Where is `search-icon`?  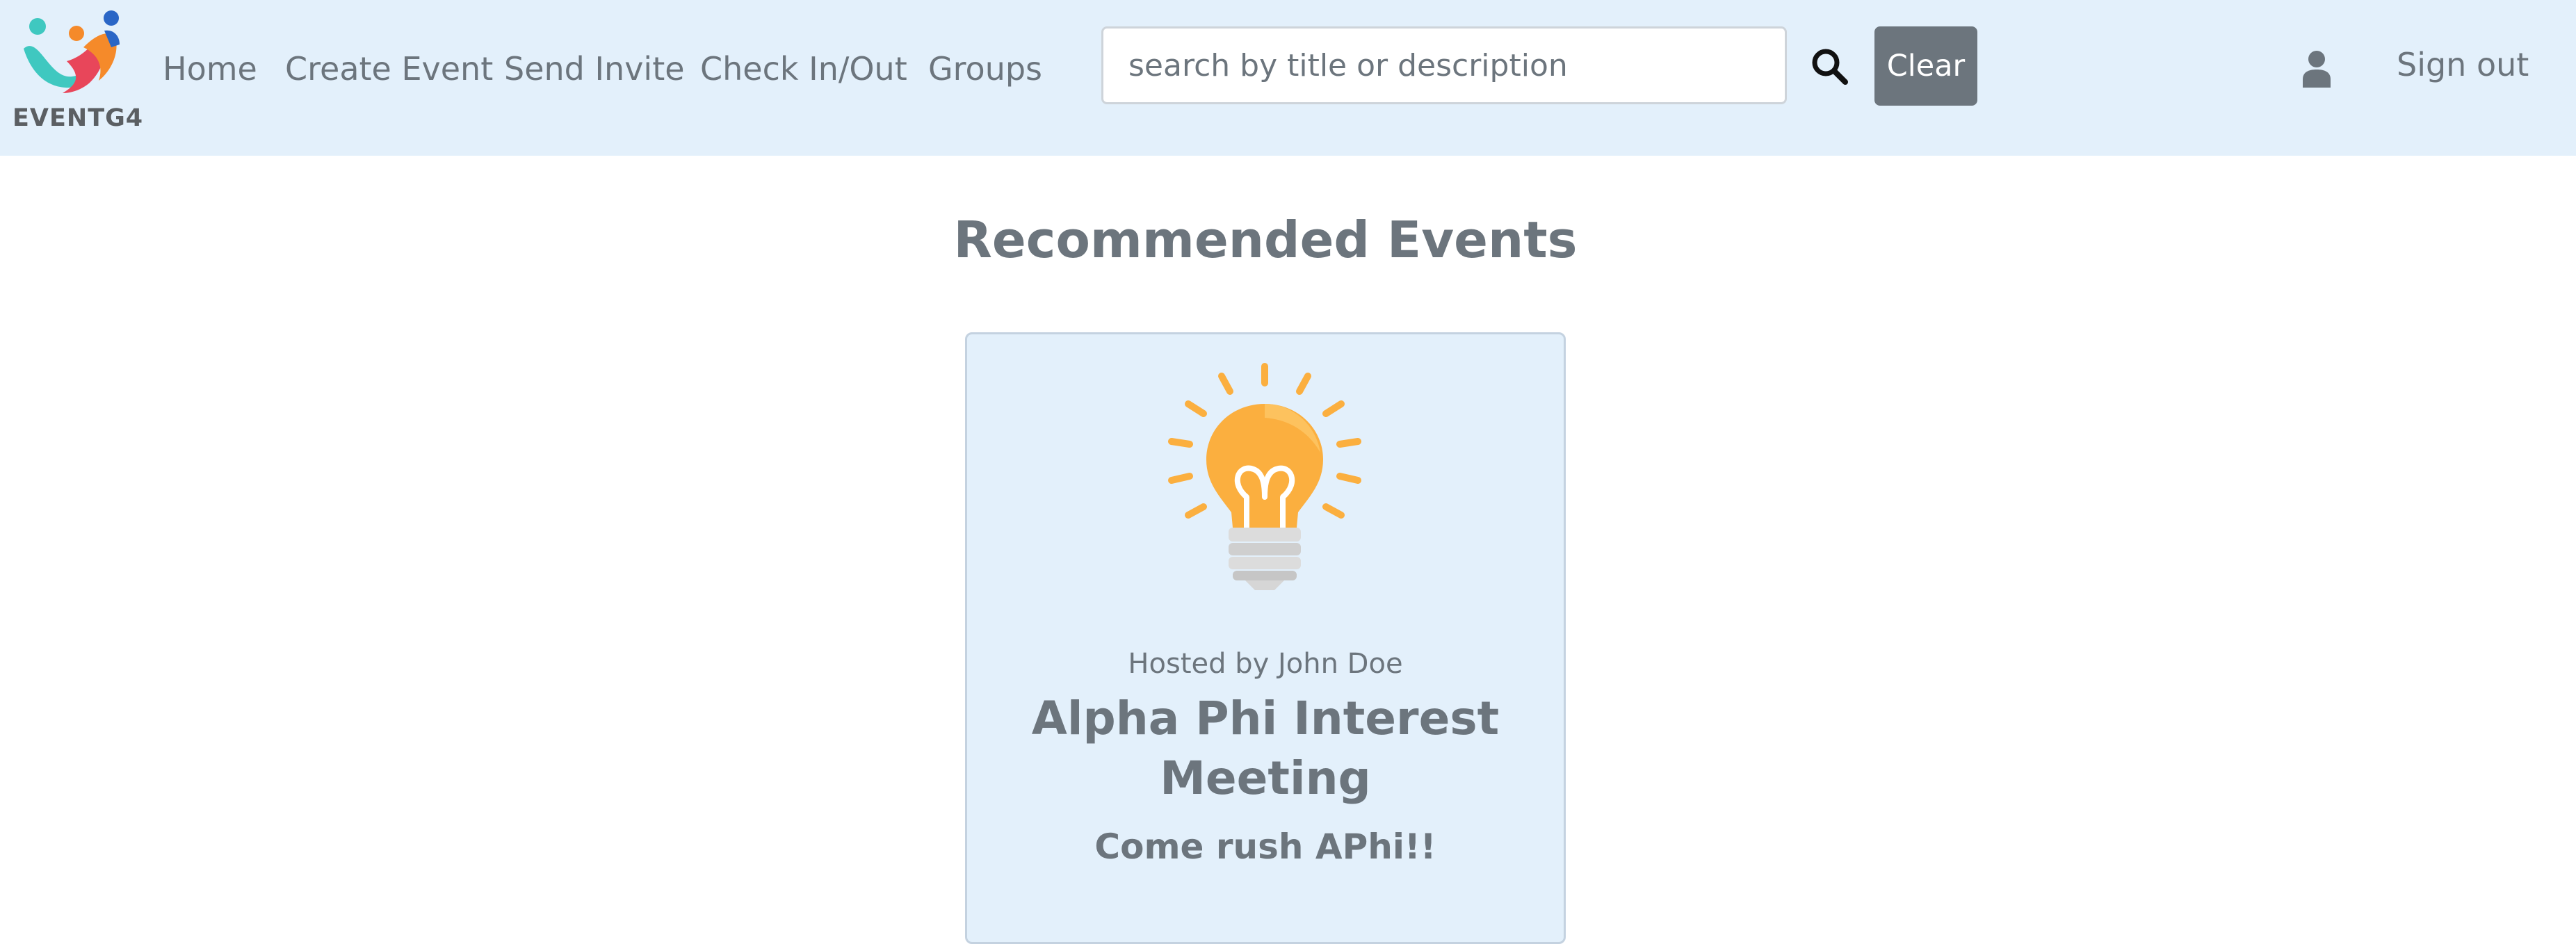
search-icon is located at coordinates (1830, 67).